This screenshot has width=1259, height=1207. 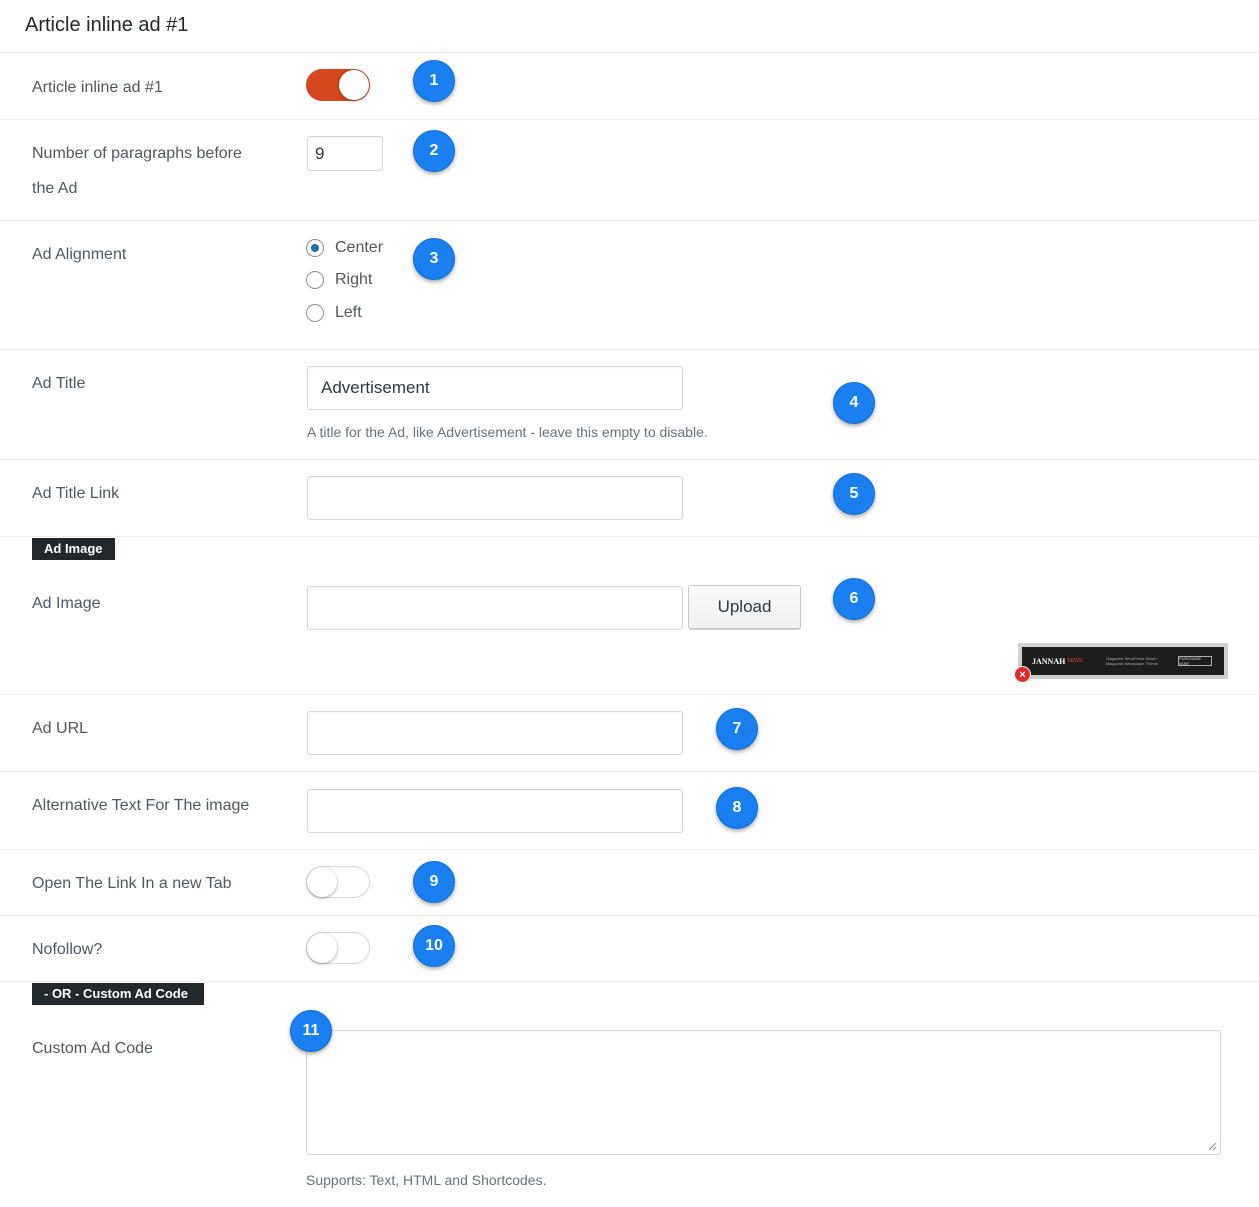 I want to click on upload-button: Upload, so click(x=744, y=607).